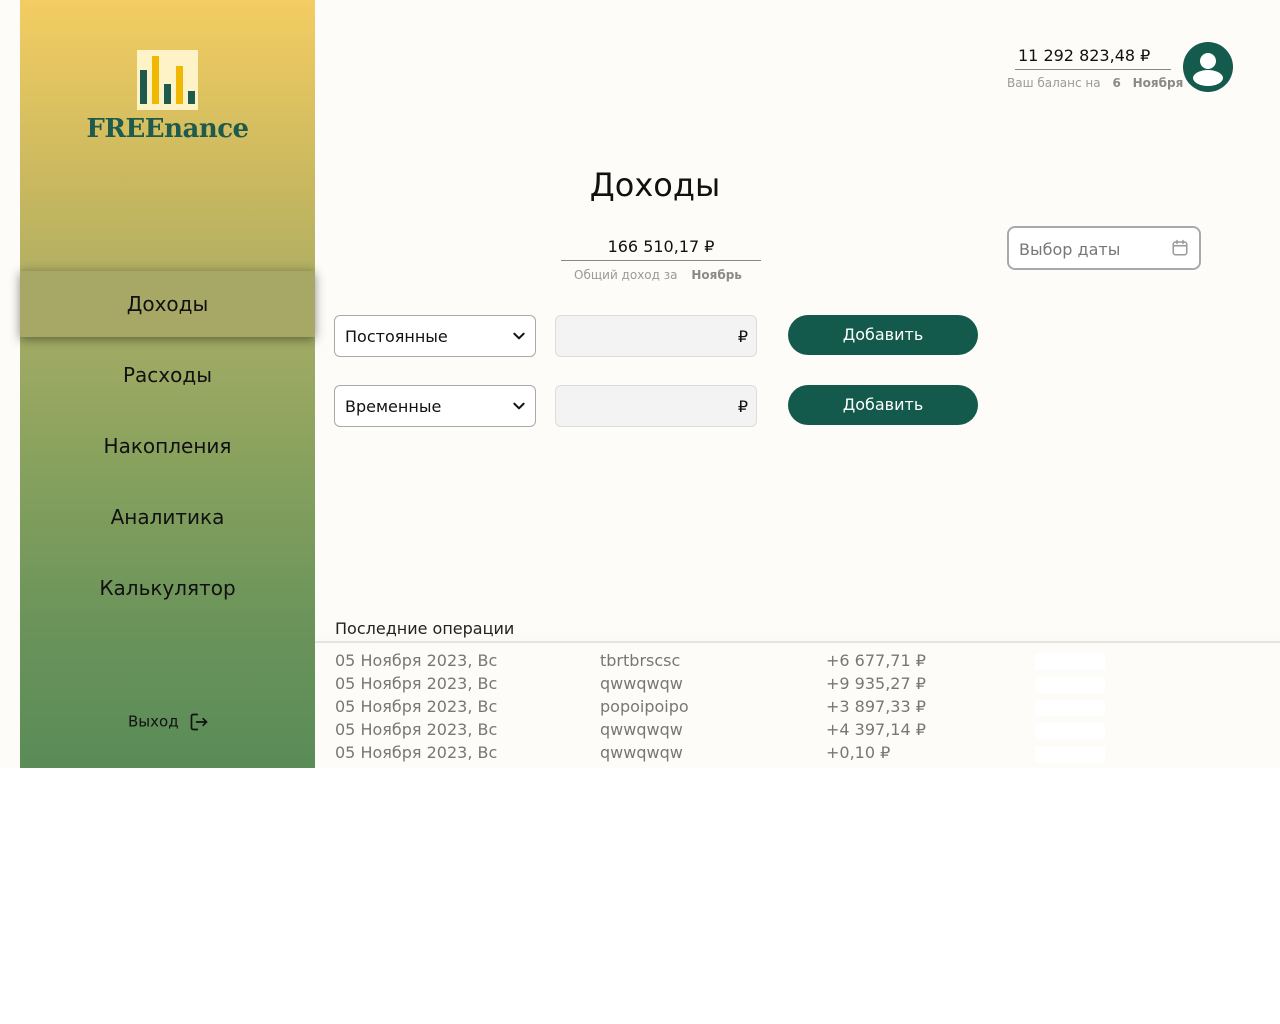 This screenshot has height=1024, width=1280. What do you see at coordinates (644, 706) in the screenshot?
I see `op-name: popoipoipo` at bounding box center [644, 706].